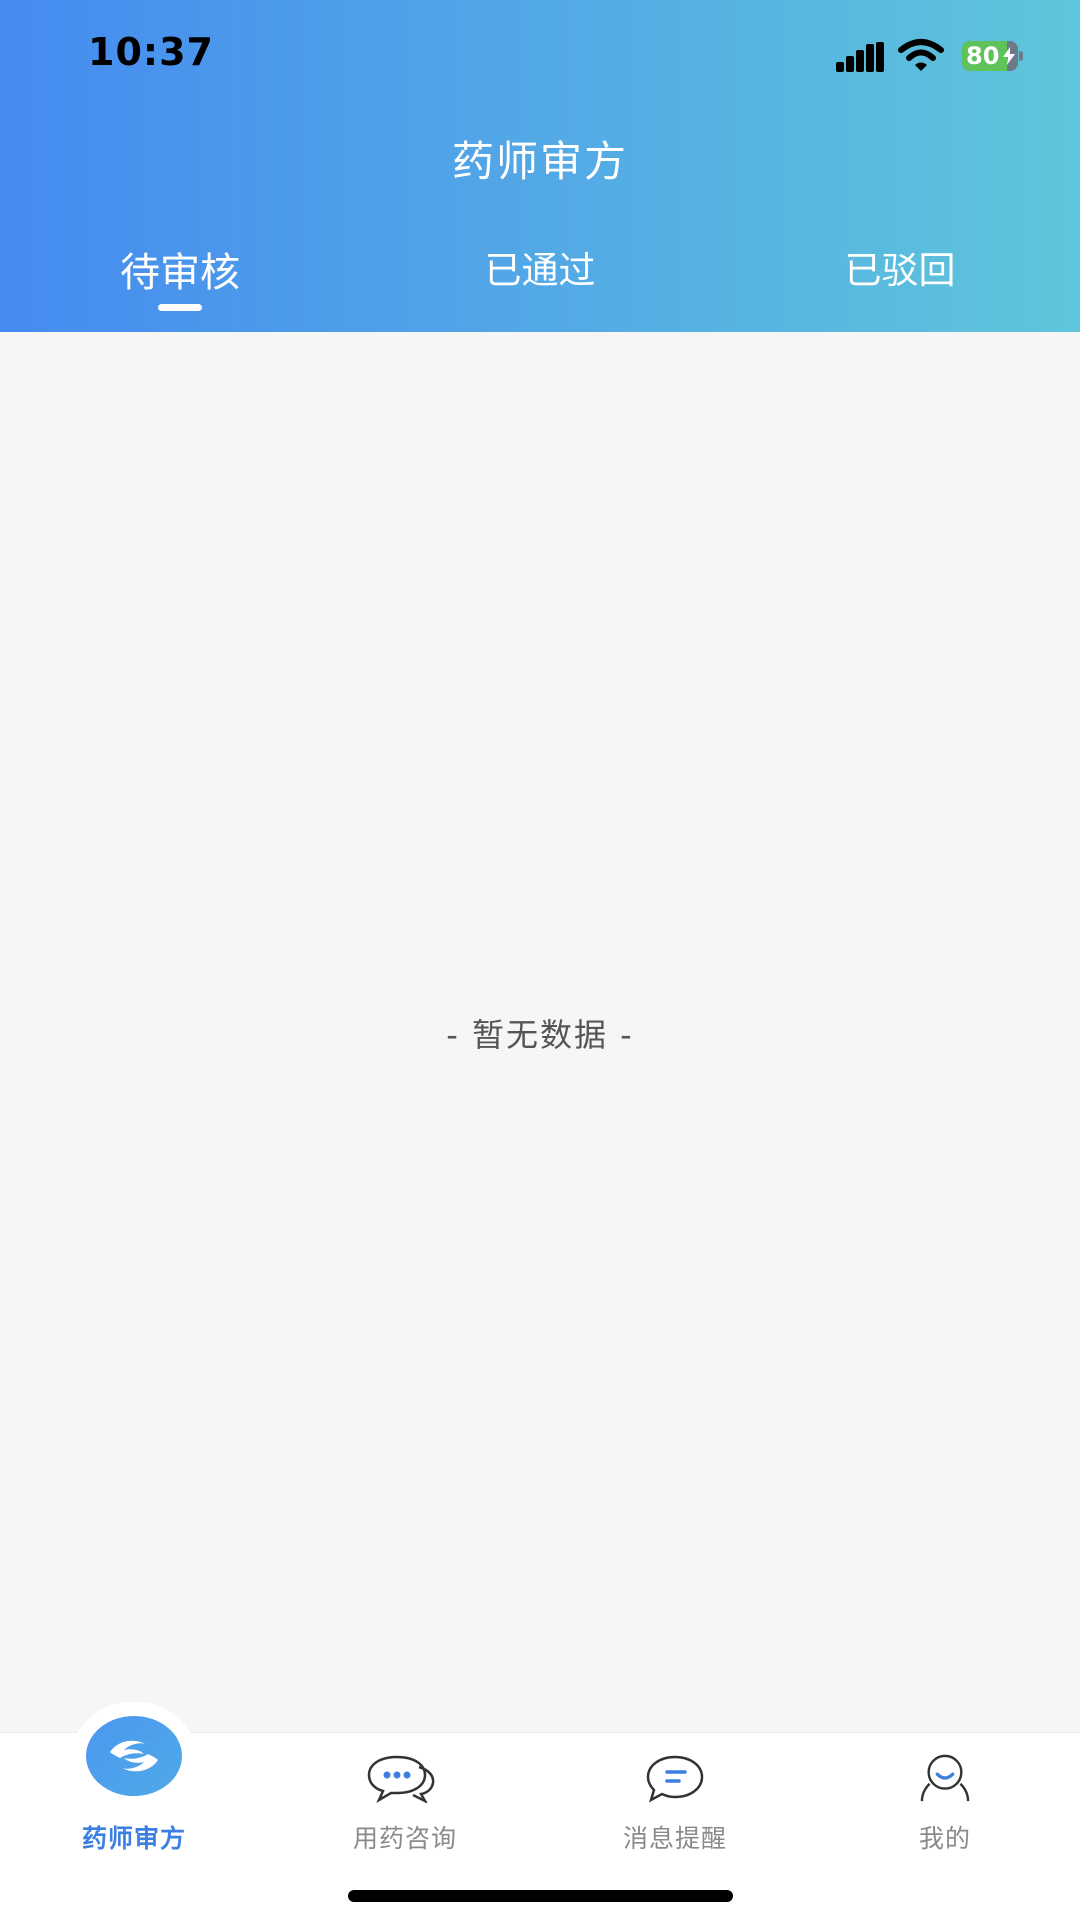 The width and height of the screenshot is (1080, 1920). I want to click on battery-icon: 80, so click(992, 56).